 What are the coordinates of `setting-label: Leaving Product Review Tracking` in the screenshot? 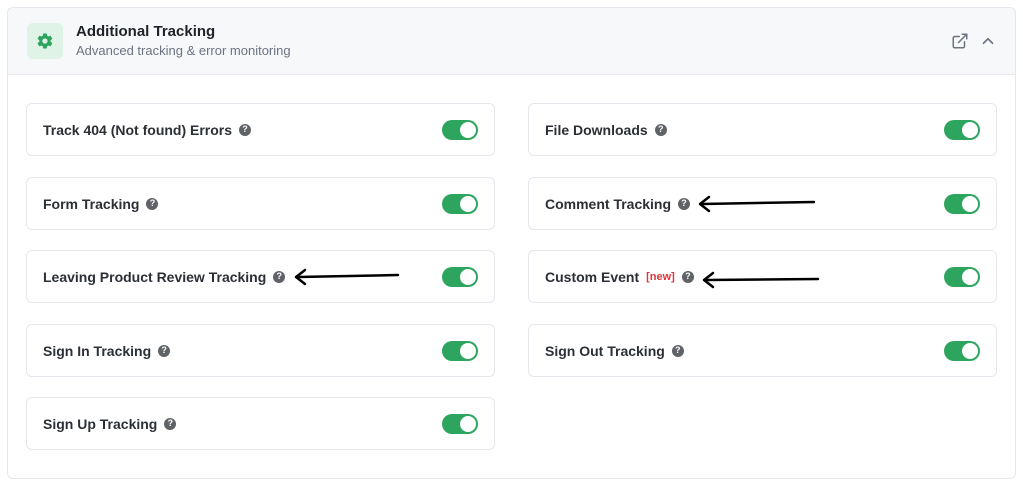 It's located at (155, 276).